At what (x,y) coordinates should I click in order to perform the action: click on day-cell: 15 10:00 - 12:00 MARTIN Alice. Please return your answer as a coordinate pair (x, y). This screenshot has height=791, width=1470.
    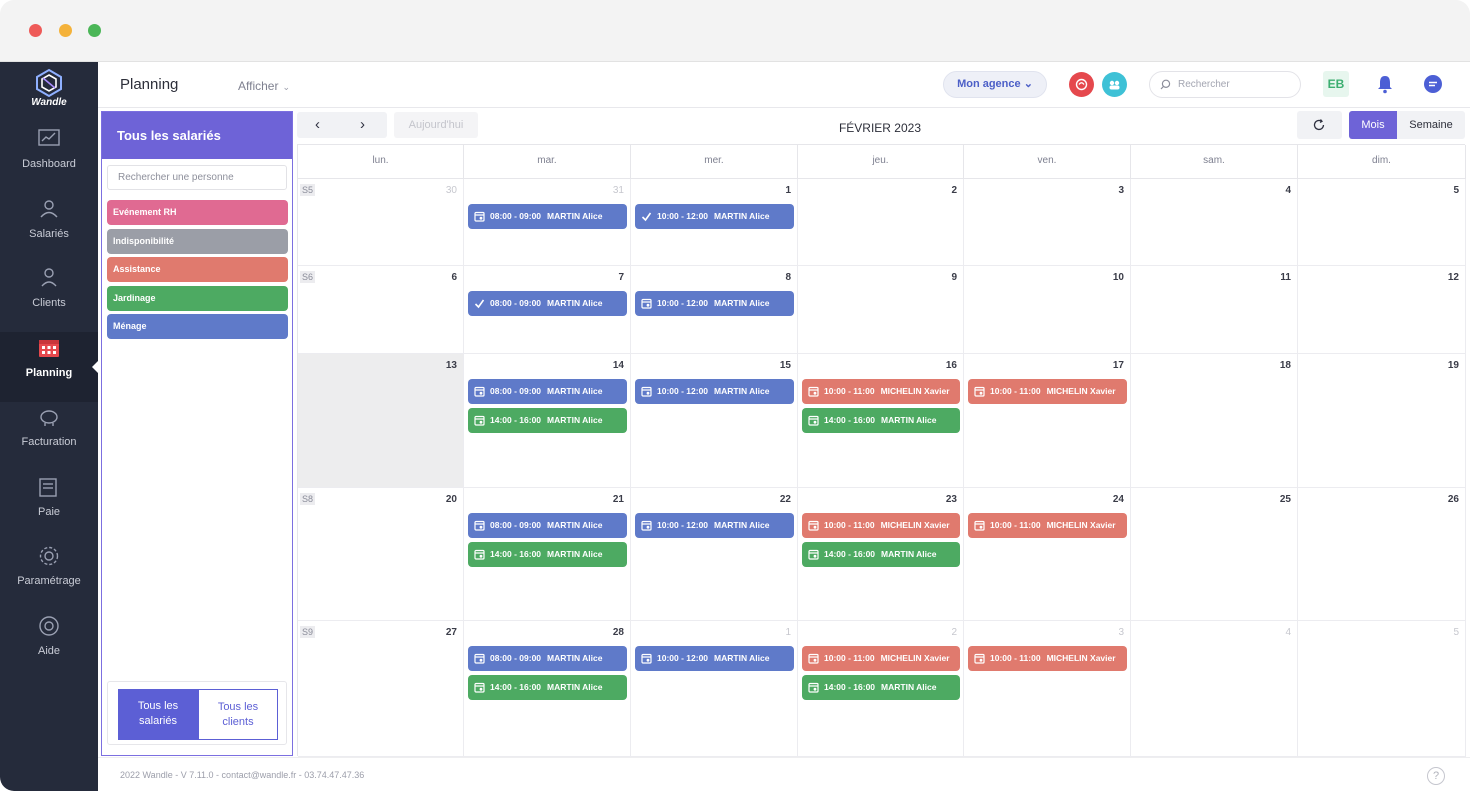
    Looking at the image, I should click on (714, 421).